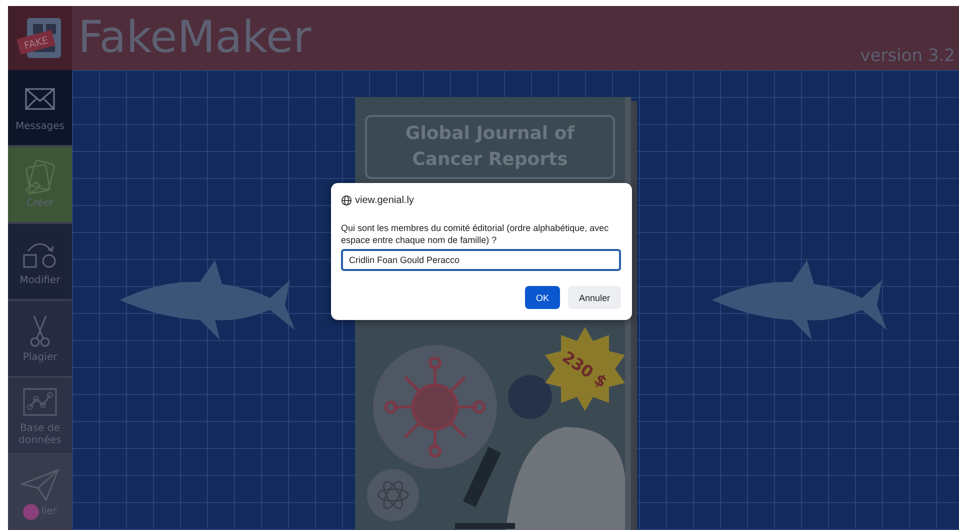  I want to click on atom-bubble-drawing, so click(393, 495).